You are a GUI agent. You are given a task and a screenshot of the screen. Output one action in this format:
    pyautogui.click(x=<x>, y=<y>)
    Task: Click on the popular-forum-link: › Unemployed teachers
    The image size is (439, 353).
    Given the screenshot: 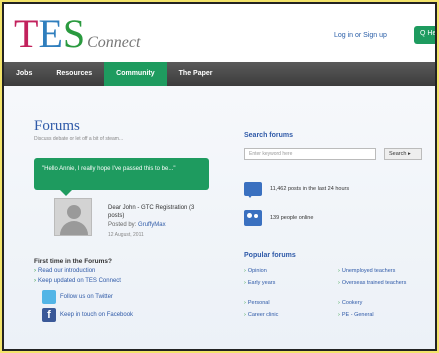 What is the action you would take?
    pyautogui.click(x=384, y=271)
    